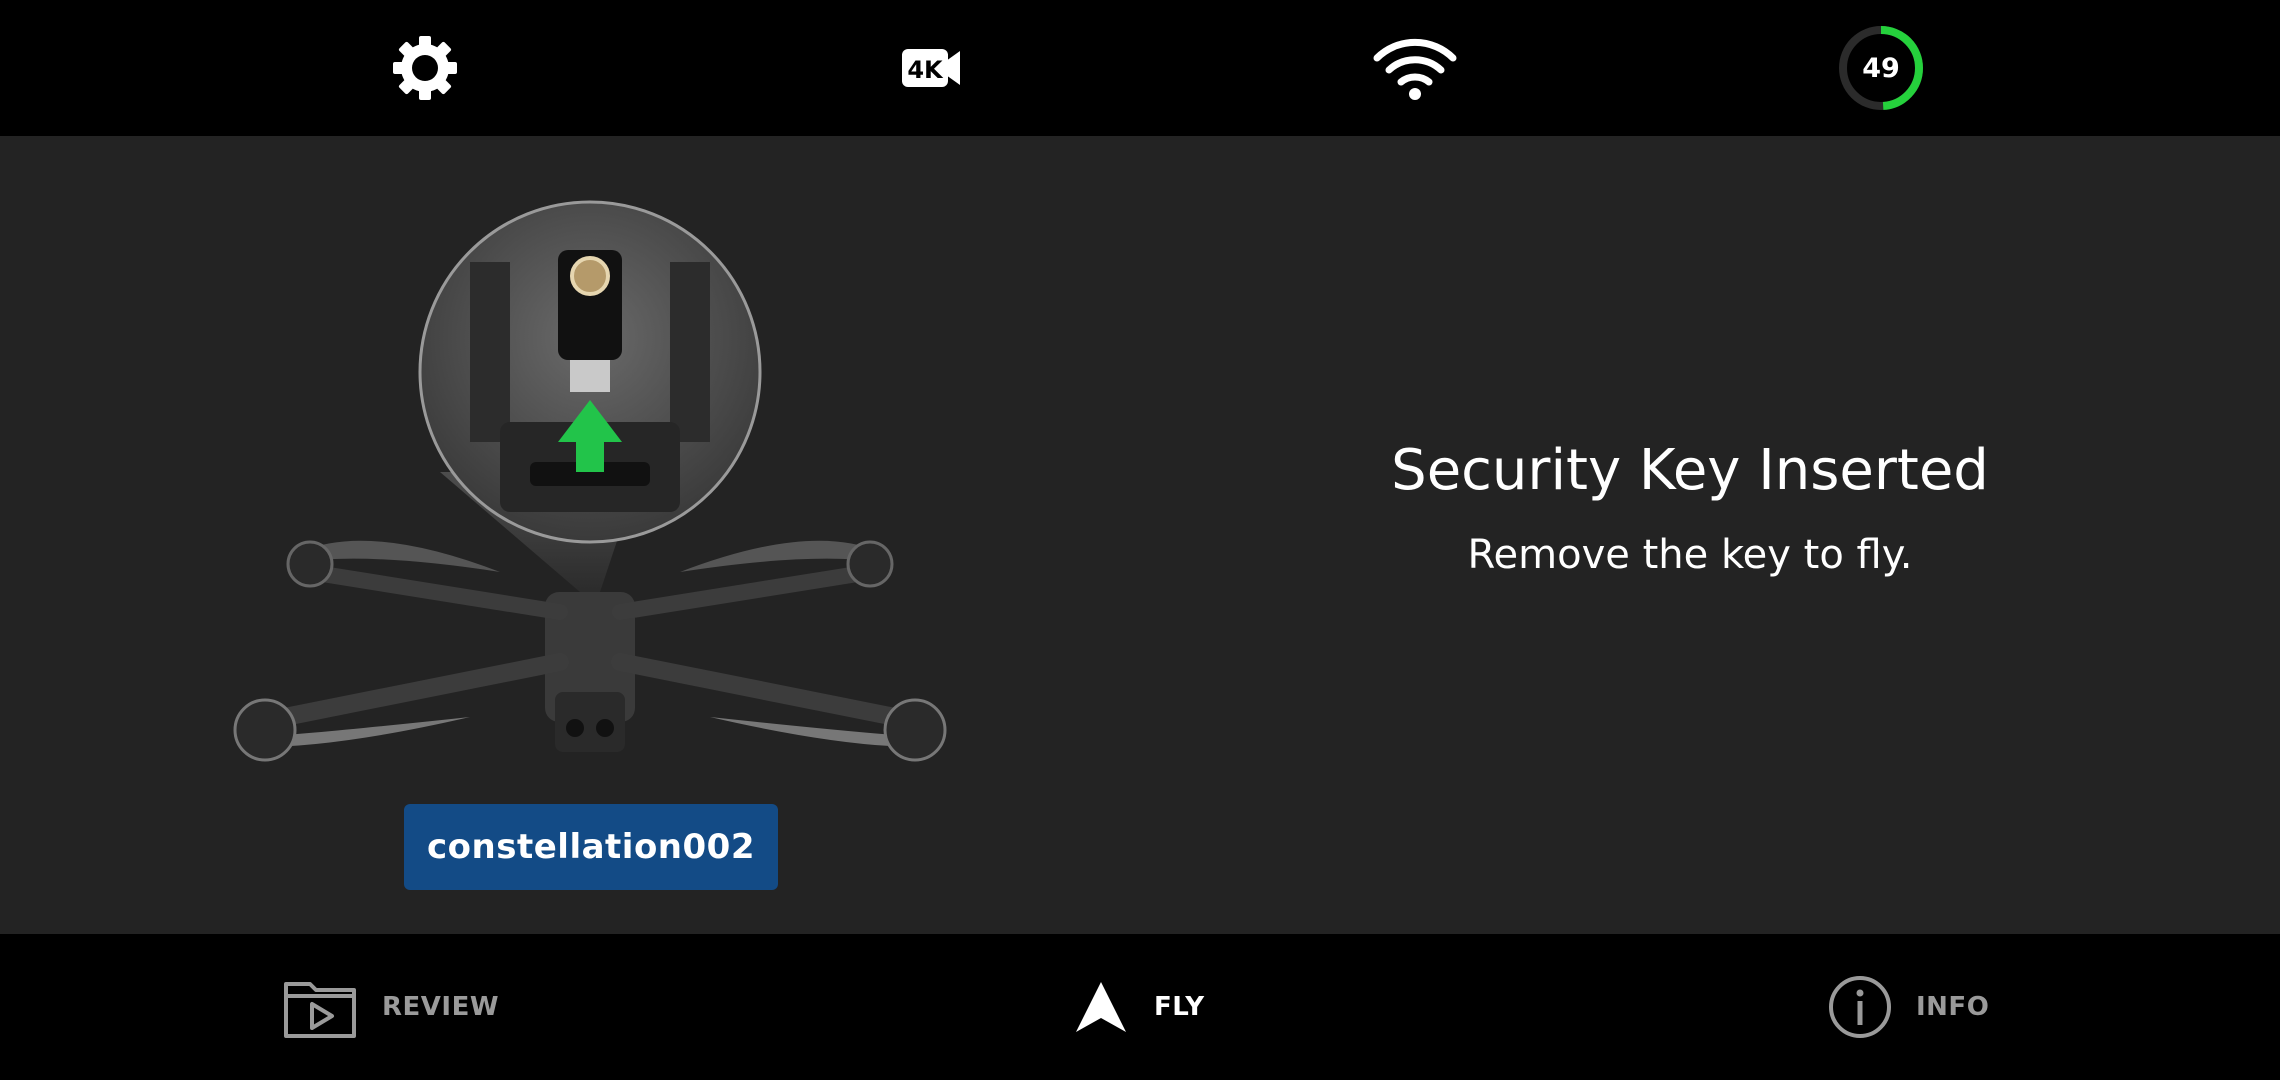 The width and height of the screenshot is (2280, 1080). I want to click on battery-ring-icon: 49, so click(1881, 68).